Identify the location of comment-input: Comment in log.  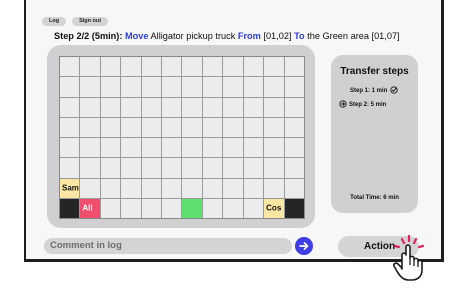
(168, 246).